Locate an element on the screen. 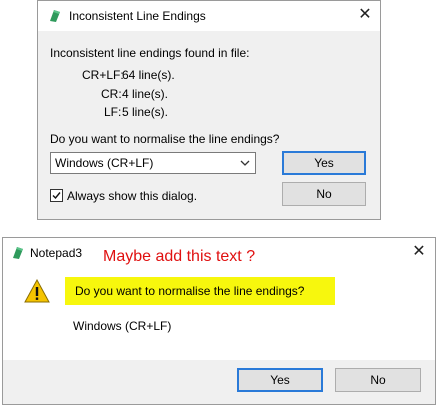  line-ending-select-value: Windows (CR+LF) is located at coordinates (104, 163).